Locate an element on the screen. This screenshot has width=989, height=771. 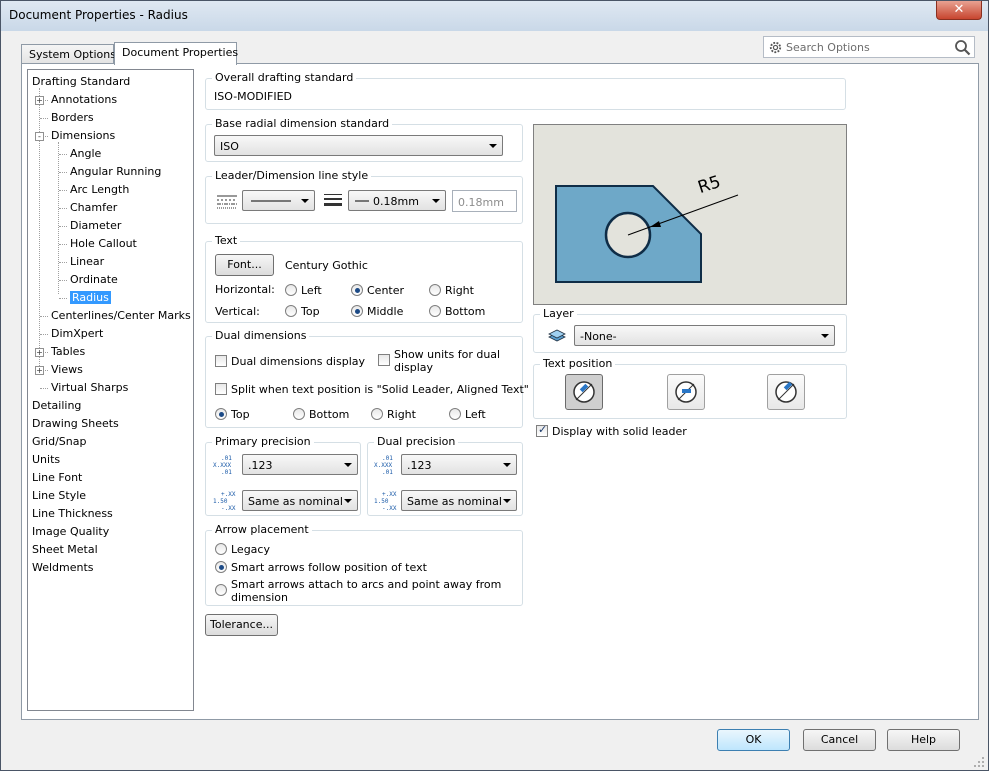
text-position-solid-leader-aligned-button is located at coordinates (584, 392).